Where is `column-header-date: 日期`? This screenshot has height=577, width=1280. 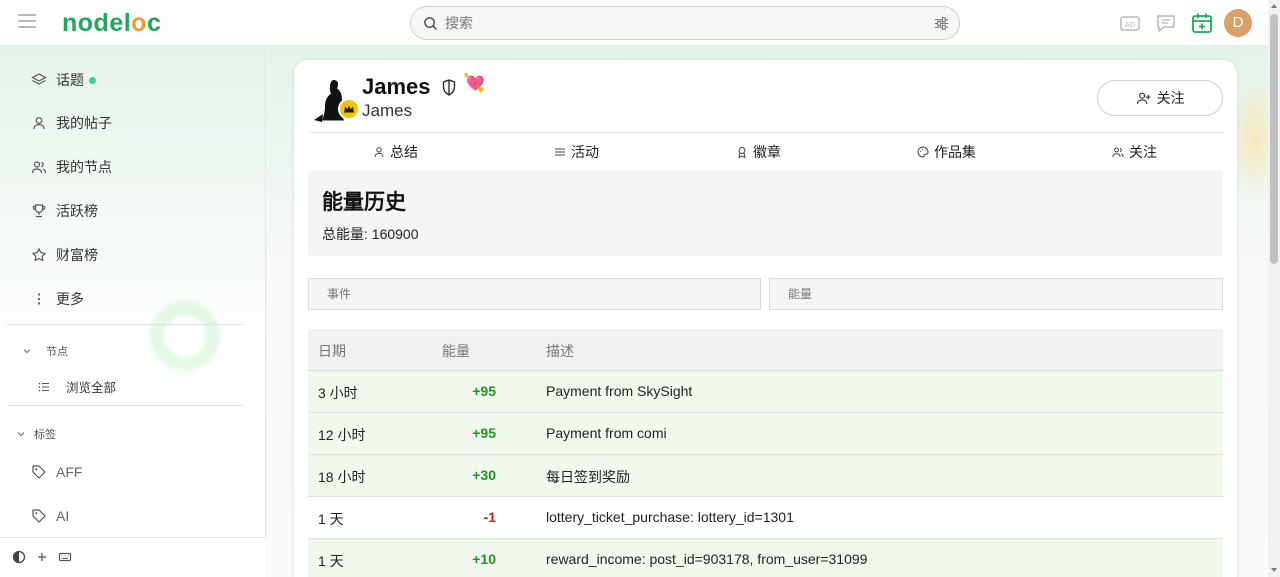 column-header-date: 日期 is located at coordinates (332, 351).